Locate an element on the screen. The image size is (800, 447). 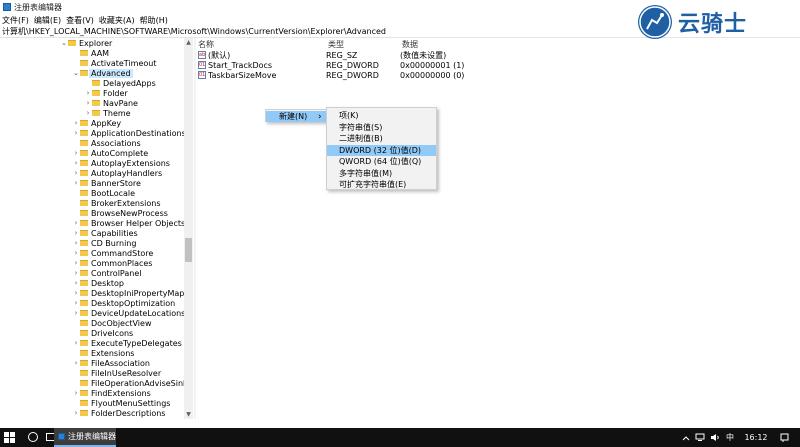
tray-chevron-up-icon is located at coordinates (686, 437).